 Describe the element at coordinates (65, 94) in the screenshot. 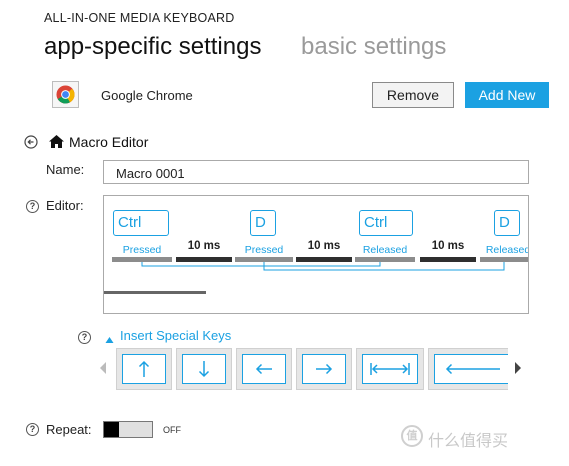

I see `chrome-icon` at that location.